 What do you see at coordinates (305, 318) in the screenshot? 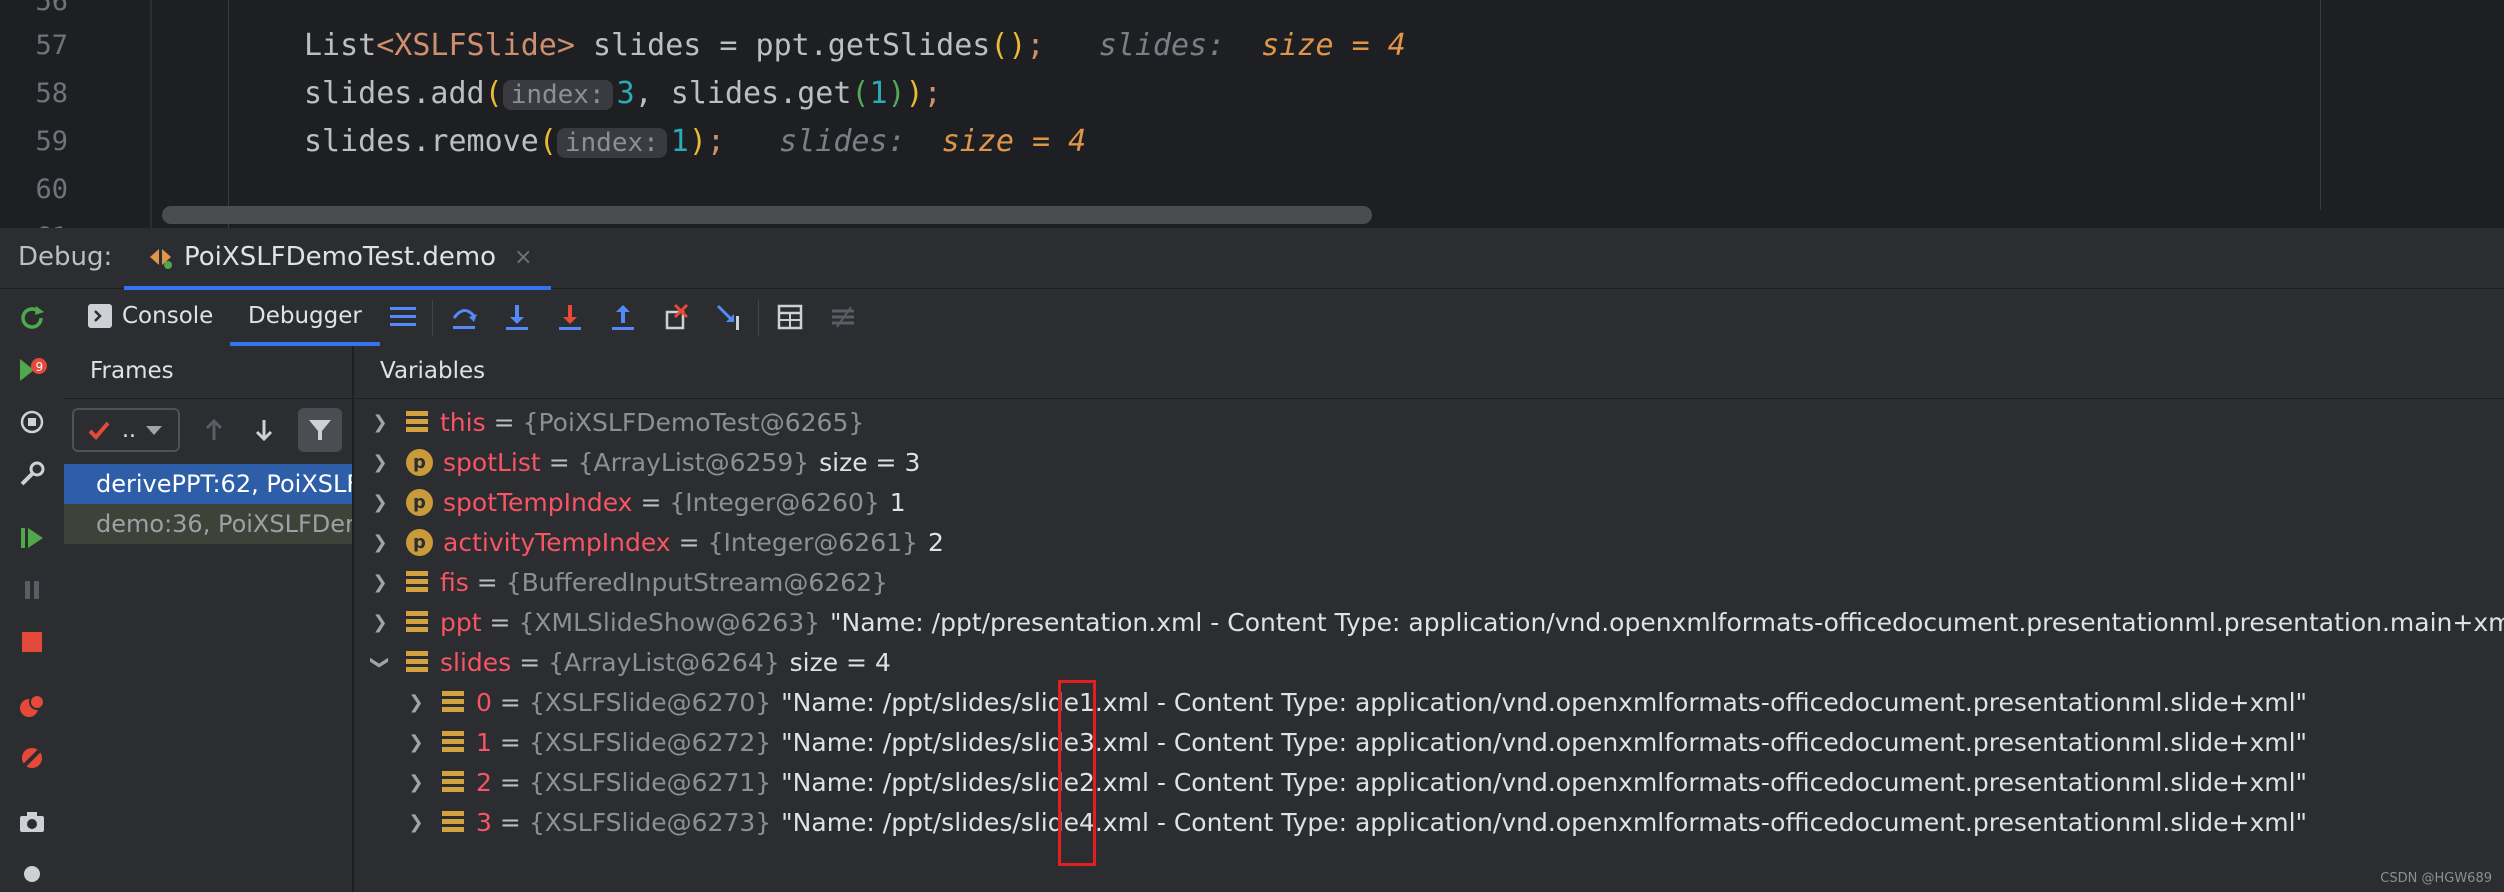
I see `tab-debugger: Debugger` at bounding box center [305, 318].